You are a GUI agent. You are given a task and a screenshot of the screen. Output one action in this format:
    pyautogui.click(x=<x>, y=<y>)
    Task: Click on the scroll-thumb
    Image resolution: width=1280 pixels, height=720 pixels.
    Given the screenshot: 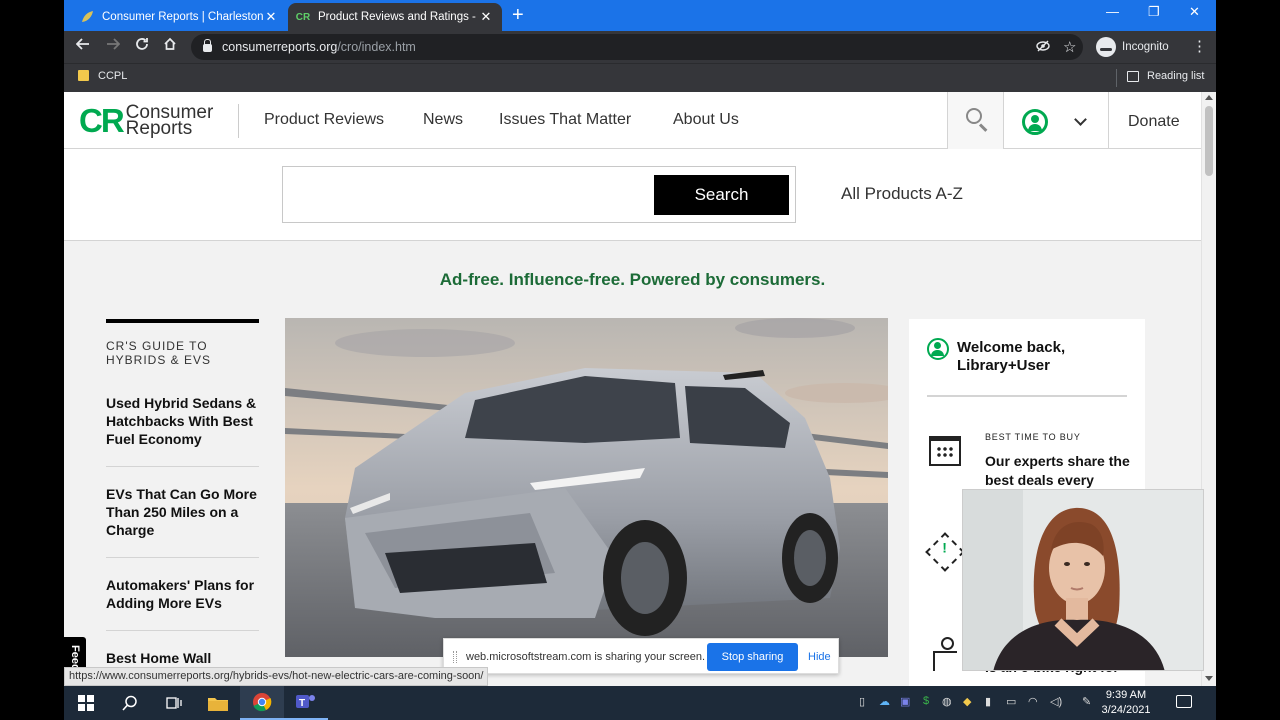 What is the action you would take?
    pyautogui.click(x=1209, y=141)
    